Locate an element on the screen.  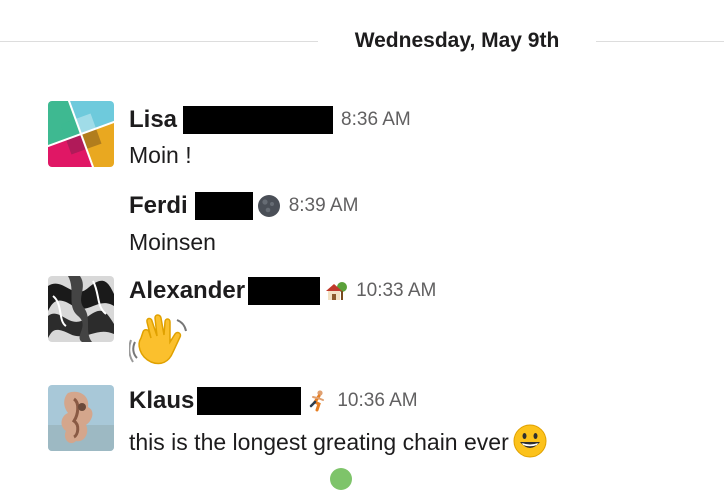
divider-line-right is located at coordinates (660, 41).